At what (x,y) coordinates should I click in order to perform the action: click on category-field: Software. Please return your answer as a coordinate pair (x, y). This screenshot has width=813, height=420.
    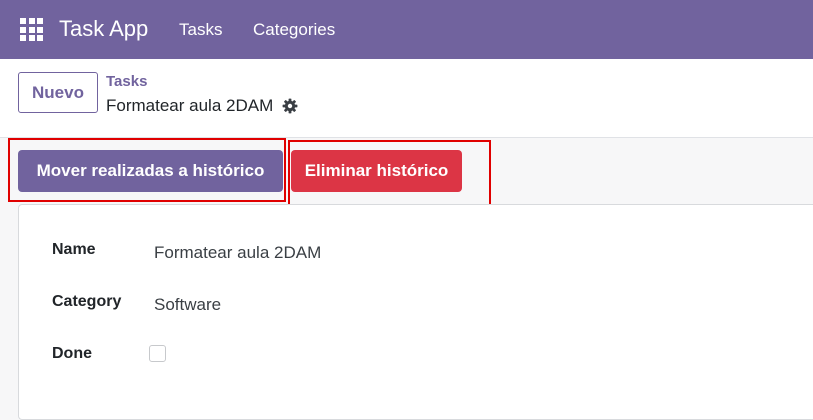
    Looking at the image, I should click on (187, 305).